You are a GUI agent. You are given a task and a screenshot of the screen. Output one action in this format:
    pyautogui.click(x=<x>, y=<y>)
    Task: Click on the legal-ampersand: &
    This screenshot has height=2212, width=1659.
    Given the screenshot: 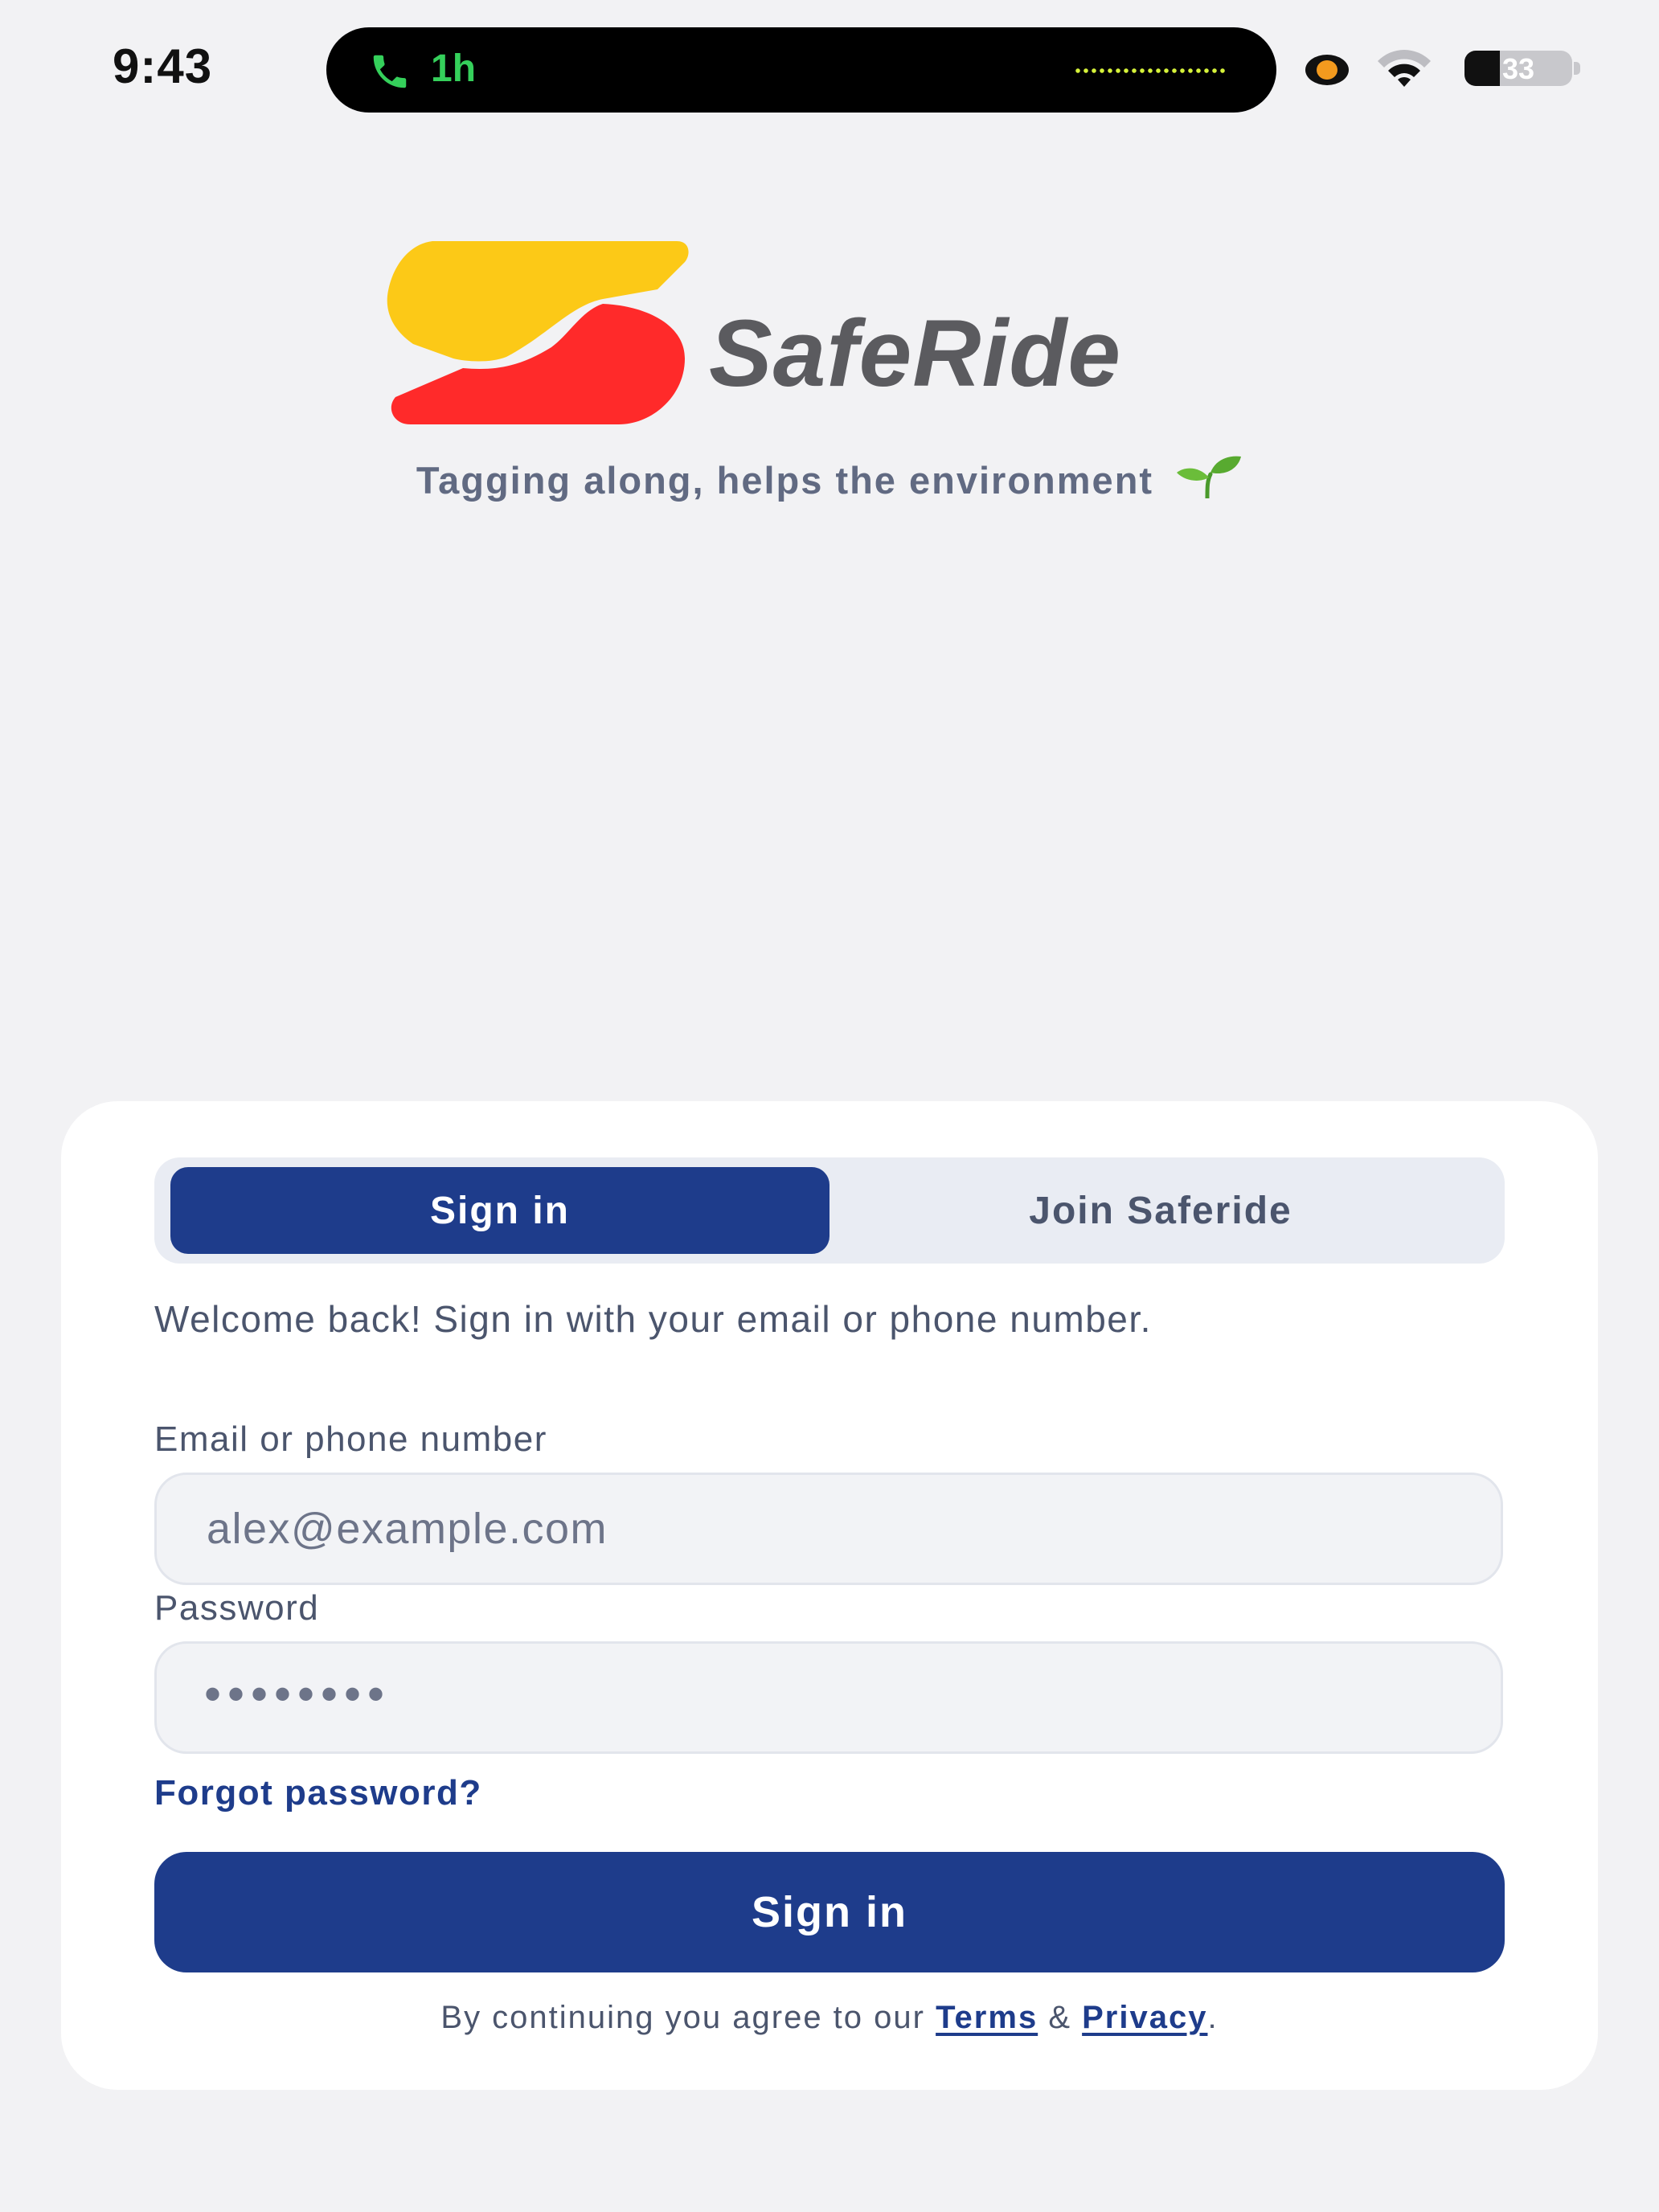 What is the action you would take?
    pyautogui.click(x=1059, y=2017)
    